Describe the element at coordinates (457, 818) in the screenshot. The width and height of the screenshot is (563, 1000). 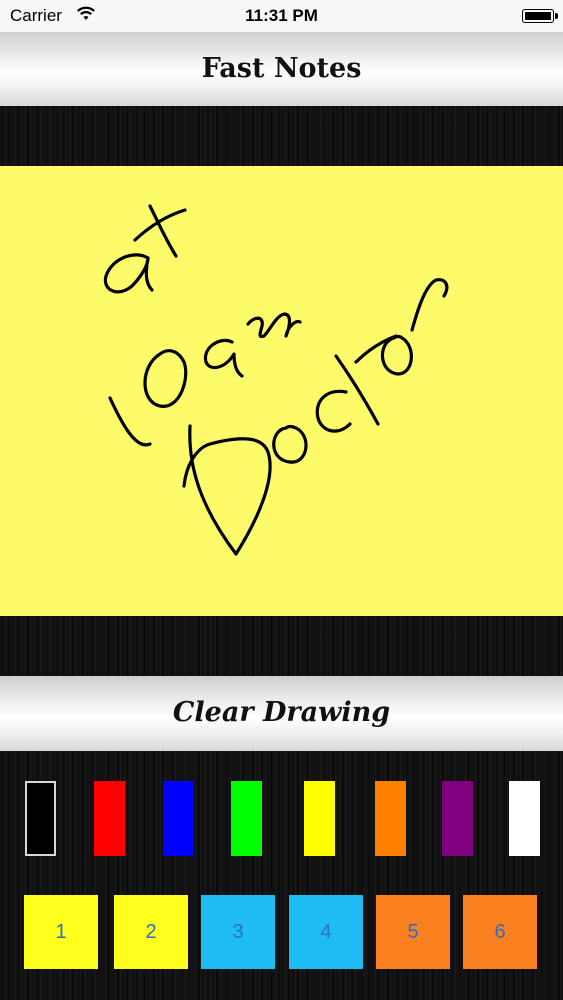
I see `color-swatch-purple` at that location.